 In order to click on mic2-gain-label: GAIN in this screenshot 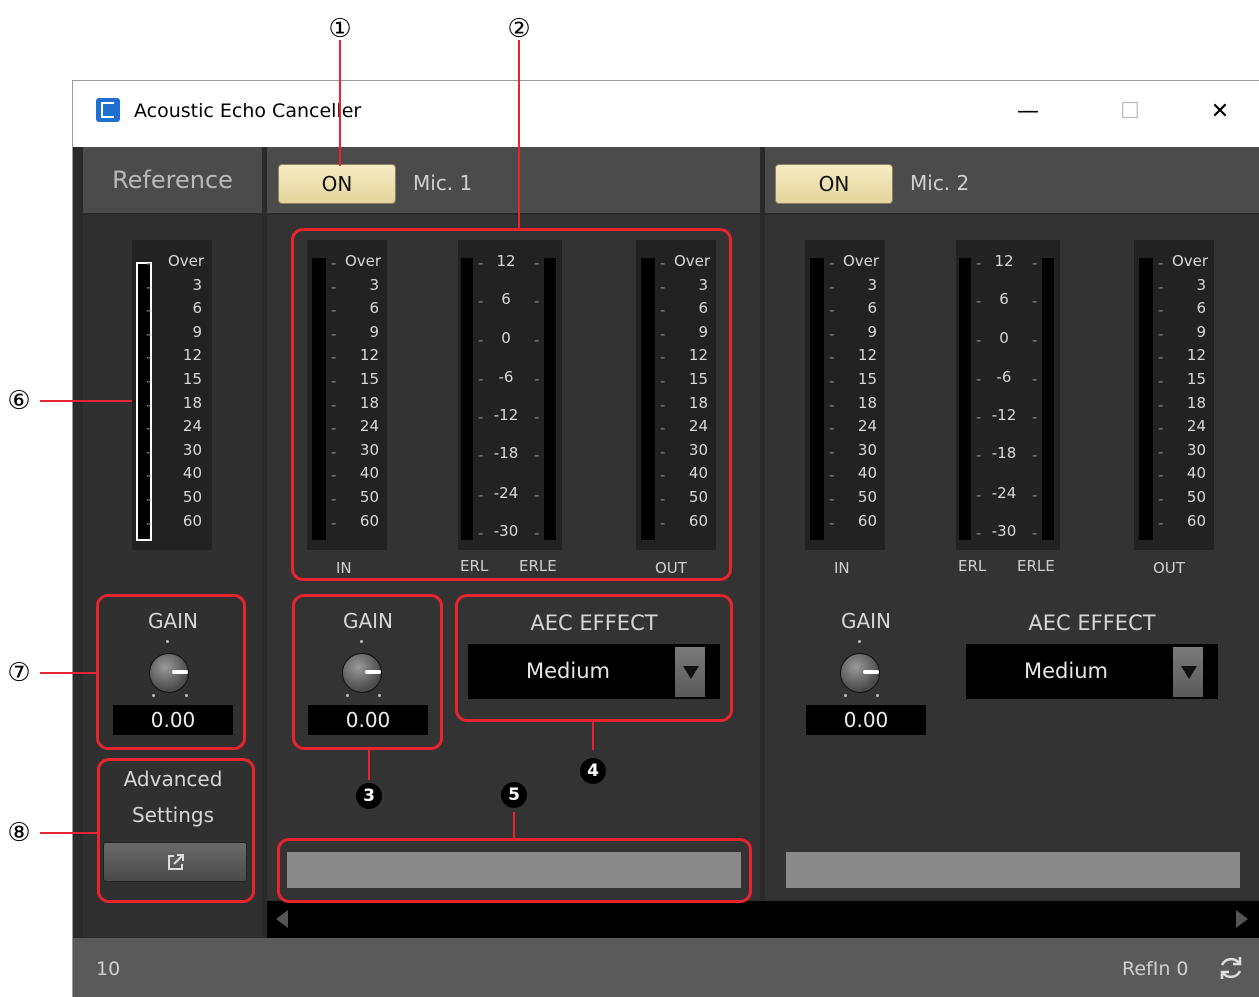, I will do `click(866, 621)`.